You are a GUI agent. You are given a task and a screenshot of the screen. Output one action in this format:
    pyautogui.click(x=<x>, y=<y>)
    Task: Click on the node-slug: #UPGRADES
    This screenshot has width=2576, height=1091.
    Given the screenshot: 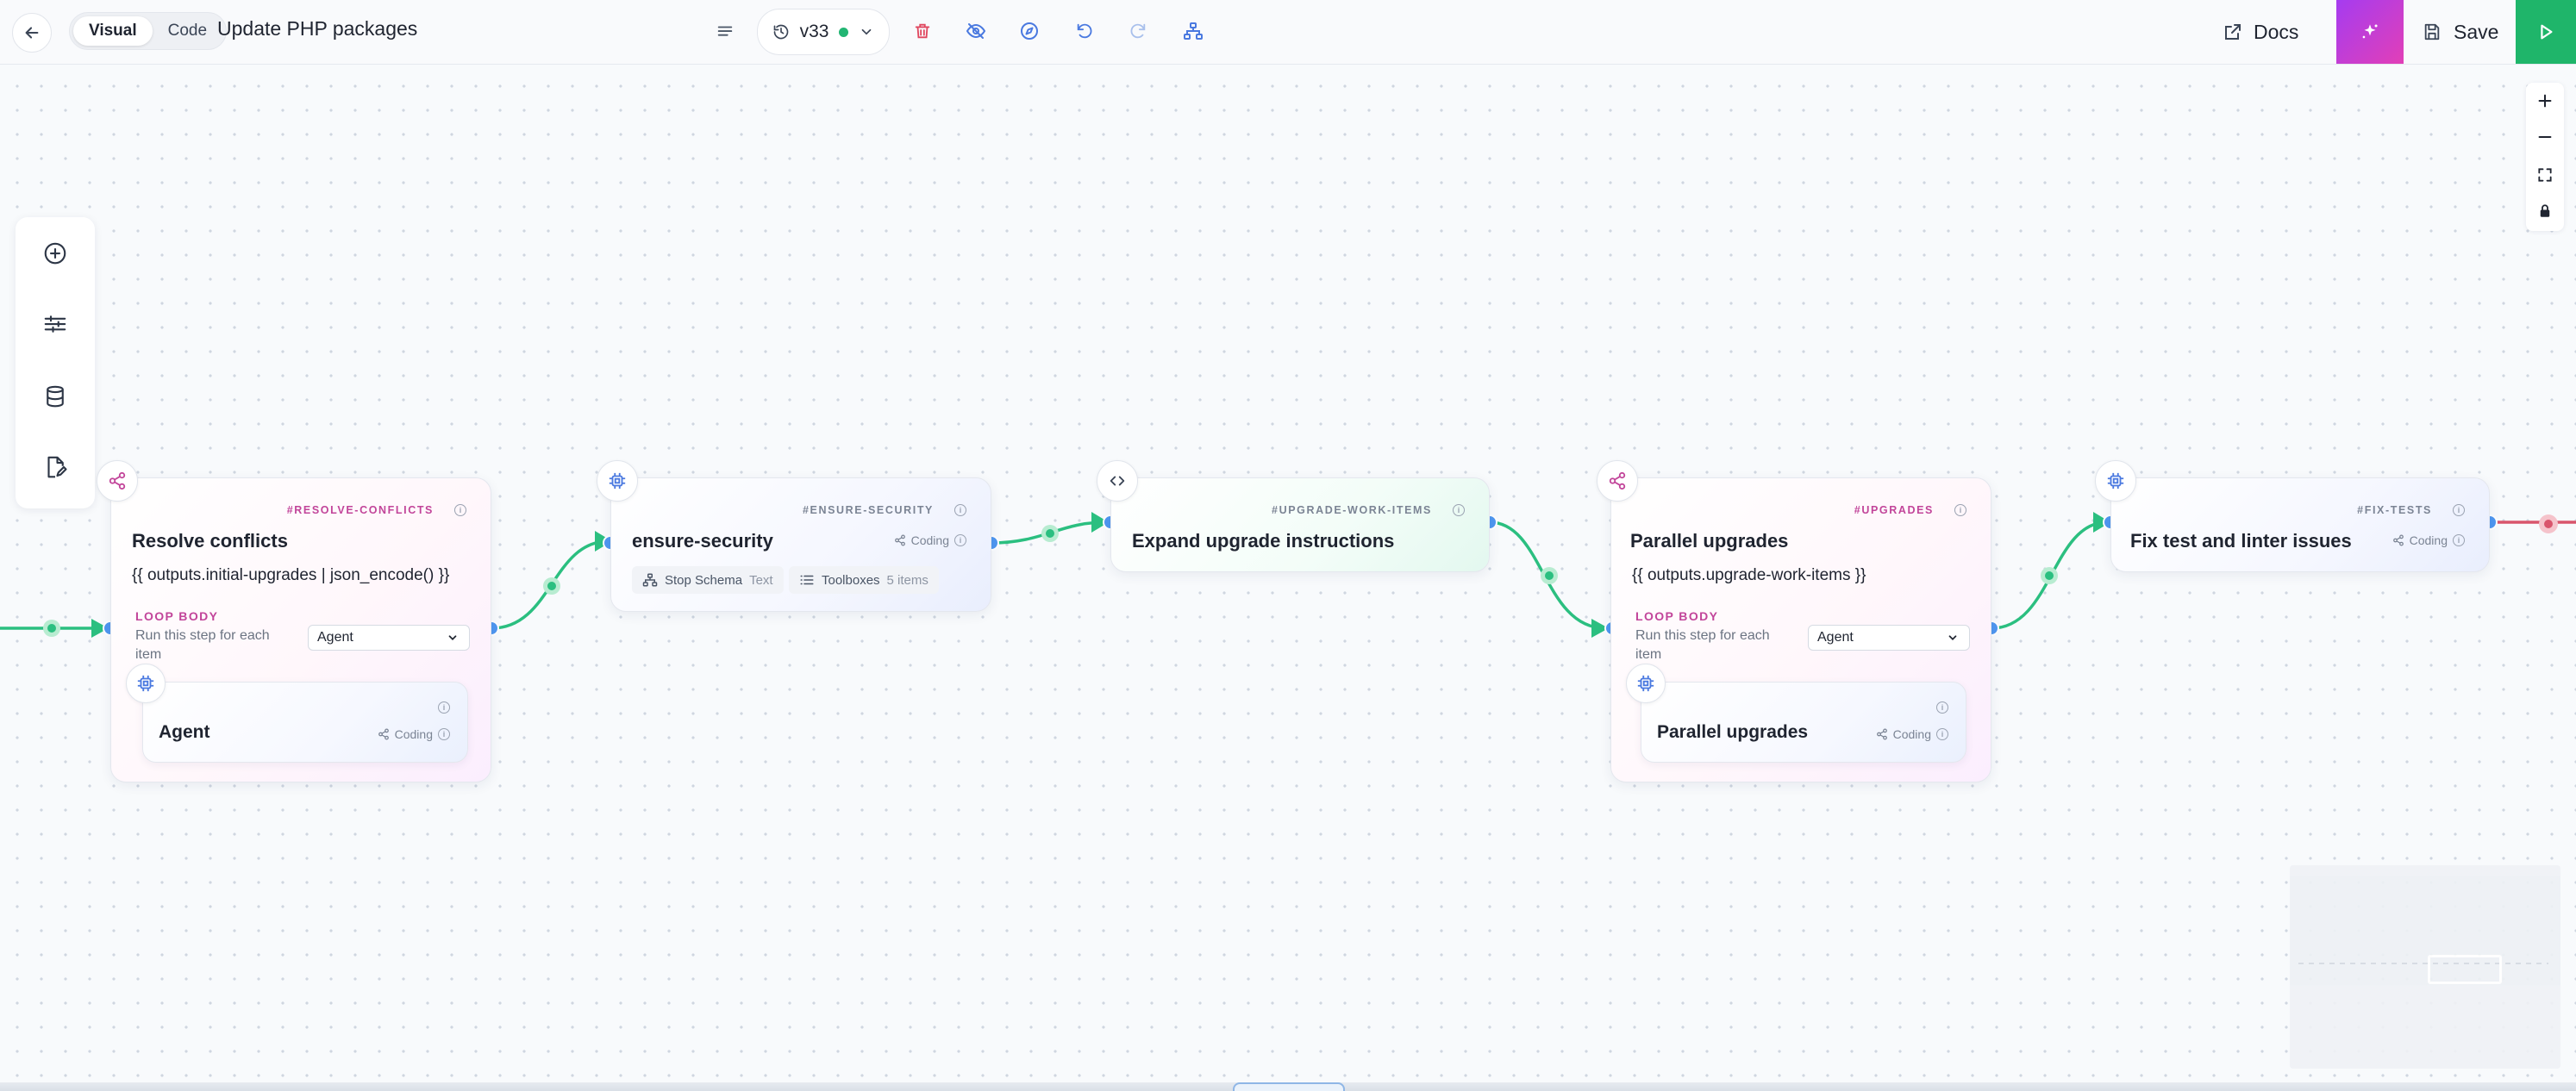 What is the action you would take?
    pyautogui.click(x=1894, y=510)
    